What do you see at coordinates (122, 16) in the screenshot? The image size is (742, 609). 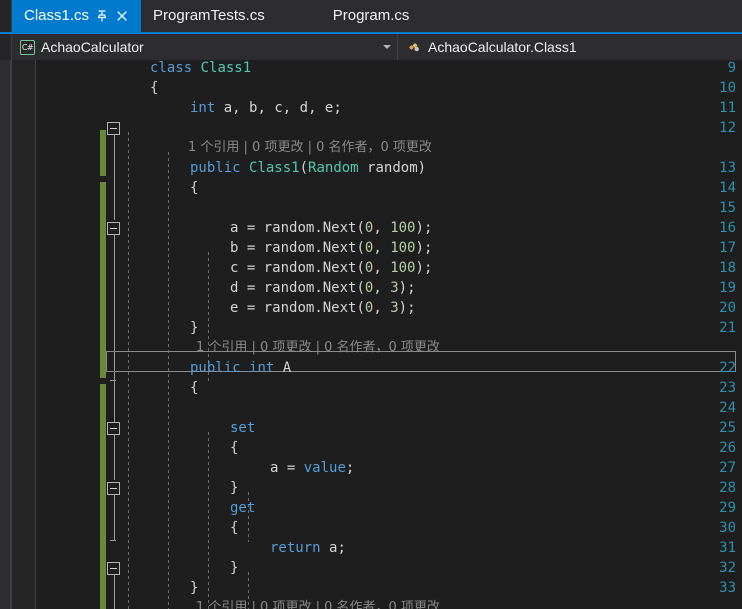 I see `close-icon` at bounding box center [122, 16].